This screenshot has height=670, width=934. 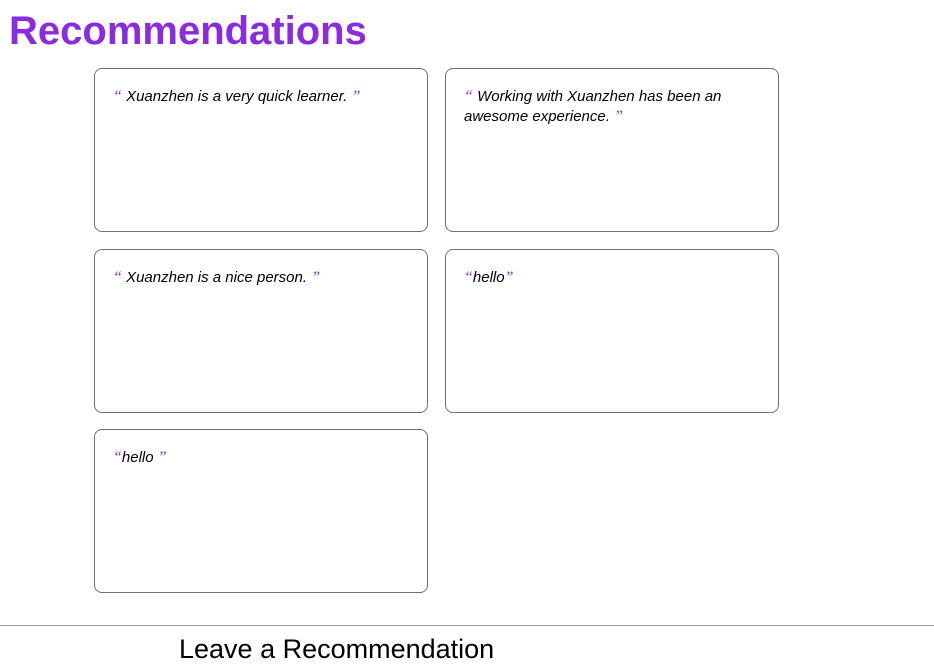 What do you see at coordinates (612, 331) in the screenshot?
I see `recommendation-card: “hello”` at bounding box center [612, 331].